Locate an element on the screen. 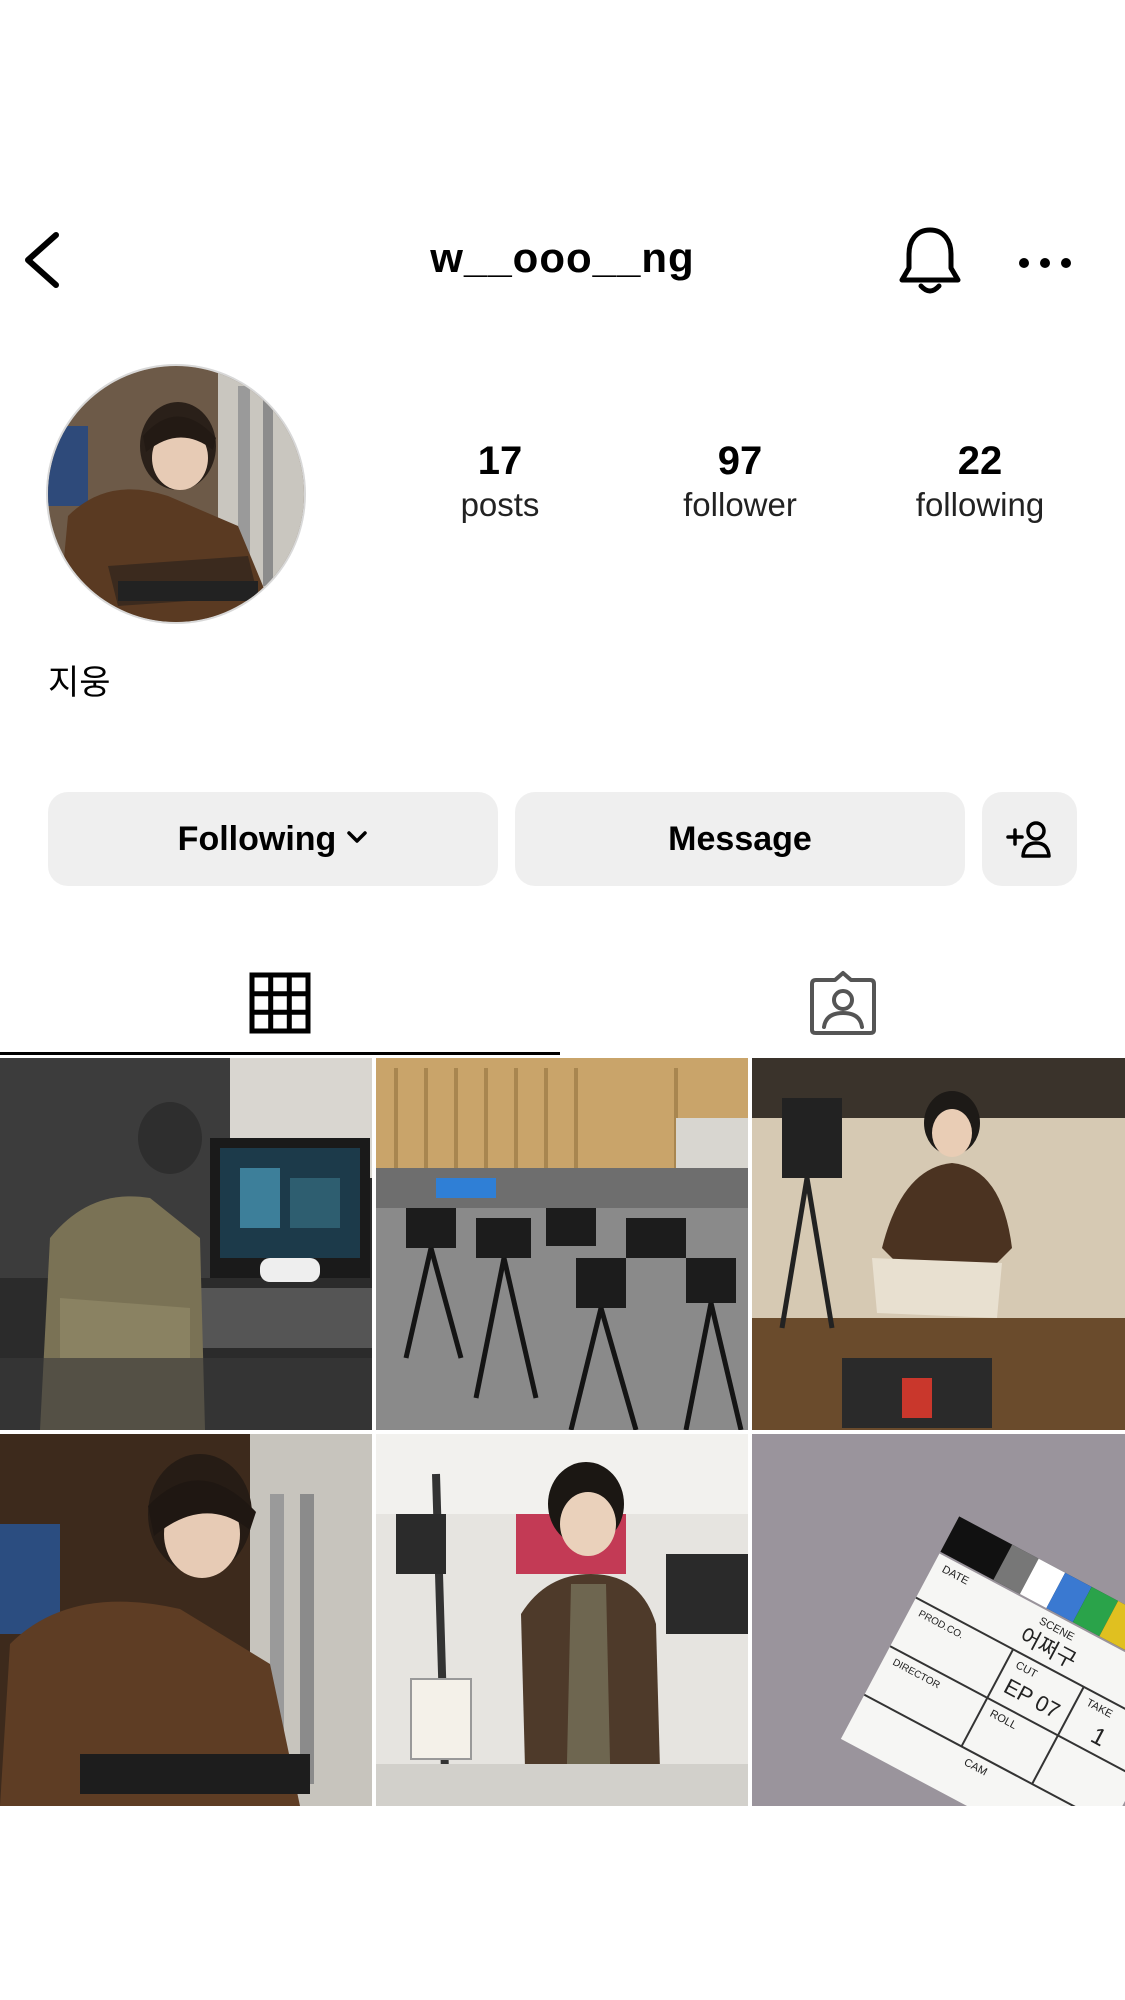 This screenshot has height=2000, width=1125. tagged-person-icon is located at coordinates (842, 1002).